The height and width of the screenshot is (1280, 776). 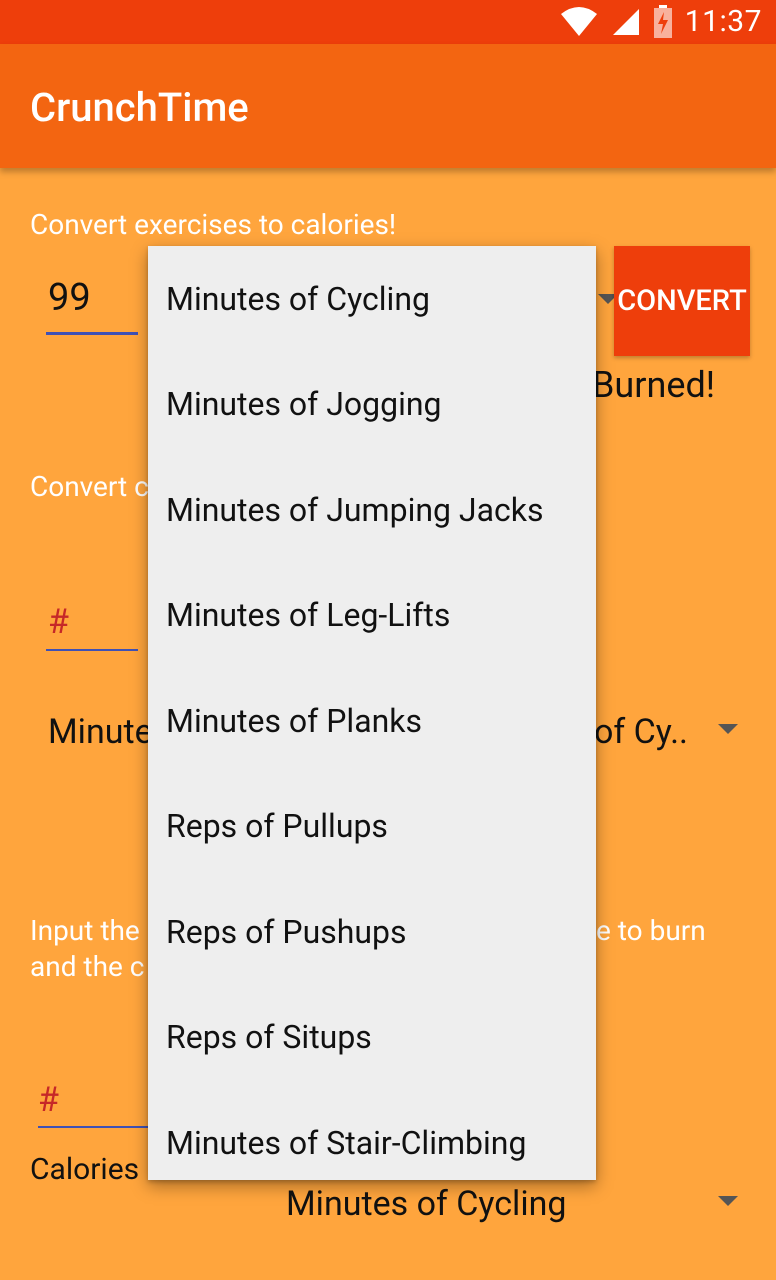 What do you see at coordinates (578, 21) in the screenshot?
I see `wifi-icon` at bounding box center [578, 21].